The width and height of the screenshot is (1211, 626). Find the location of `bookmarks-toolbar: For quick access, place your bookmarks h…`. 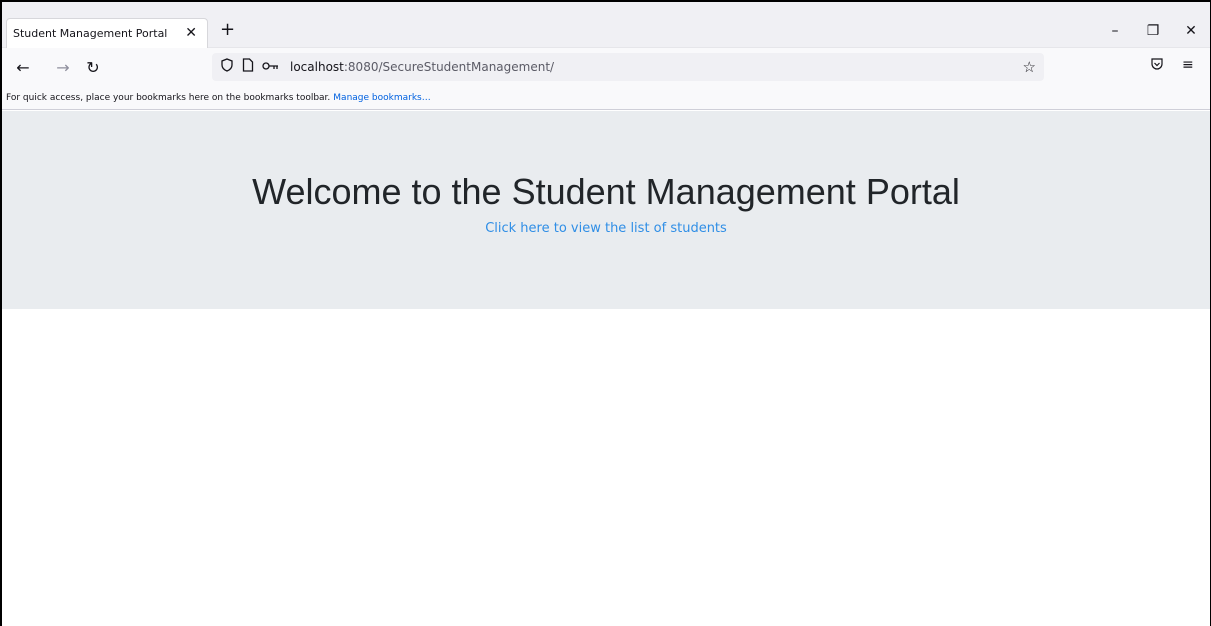

bookmarks-toolbar: For quick access, place your bookmarks h… is located at coordinates (606, 98).